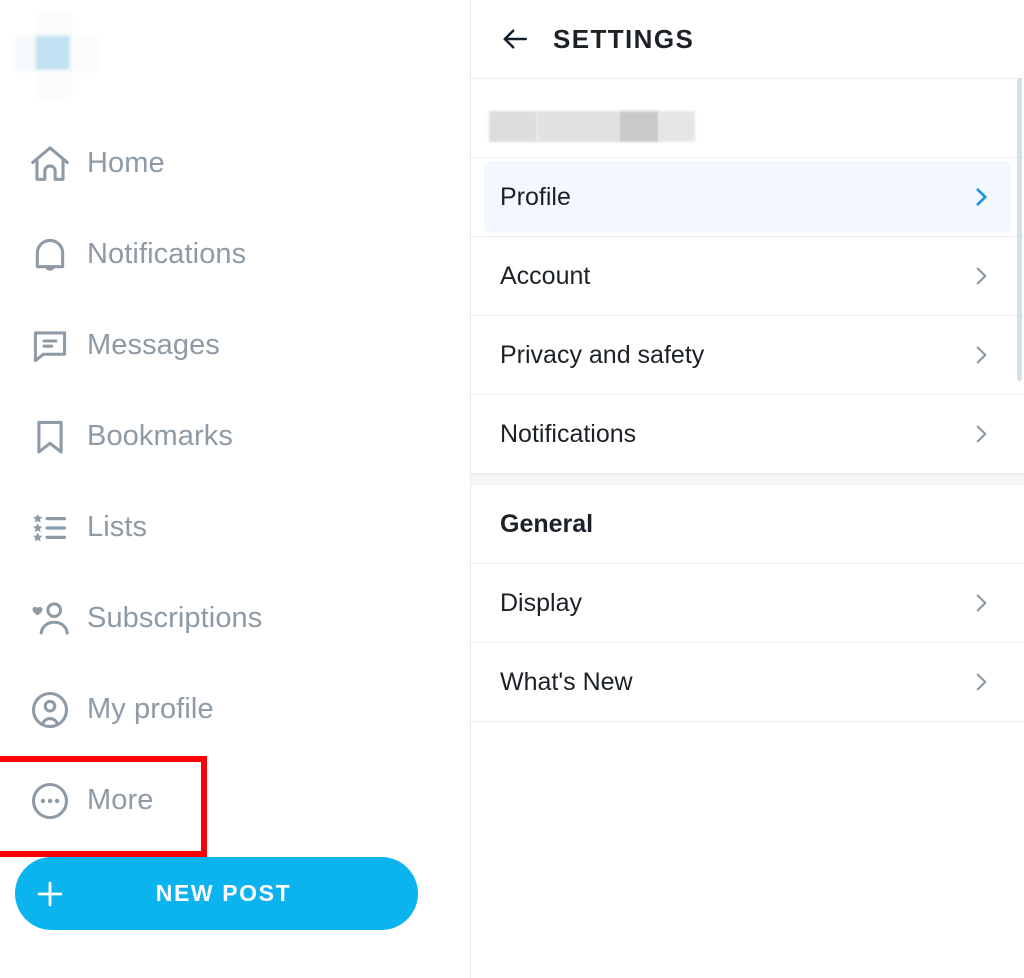 This screenshot has width=1024, height=978. I want to click on arrow-left-icon, so click(519, 39).